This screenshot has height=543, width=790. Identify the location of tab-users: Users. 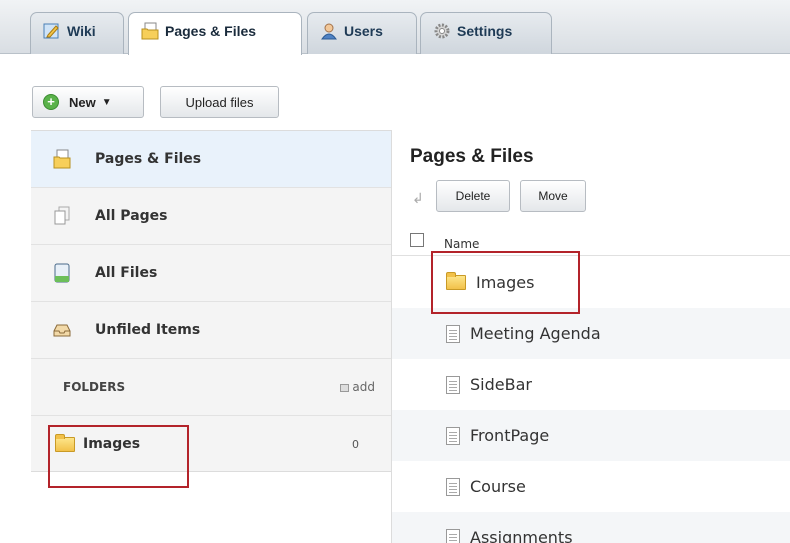
(362, 33).